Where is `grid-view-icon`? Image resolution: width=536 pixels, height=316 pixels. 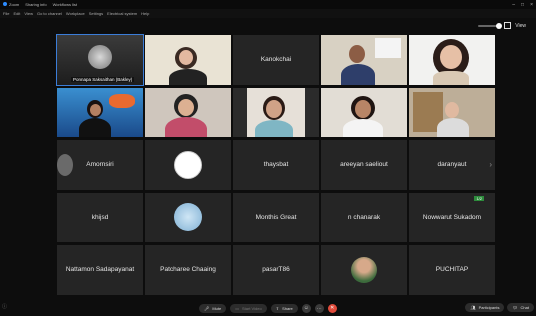 grid-view-icon is located at coordinates (508, 25).